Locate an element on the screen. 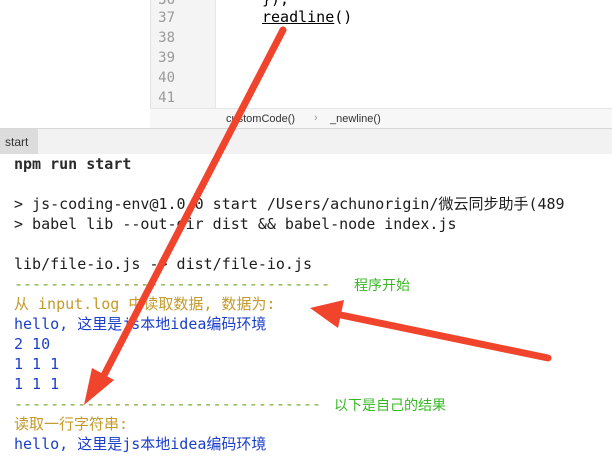 The height and width of the screenshot is (468, 612). breadcrumb-item-customcode: customCode() is located at coordinates (260, 119).